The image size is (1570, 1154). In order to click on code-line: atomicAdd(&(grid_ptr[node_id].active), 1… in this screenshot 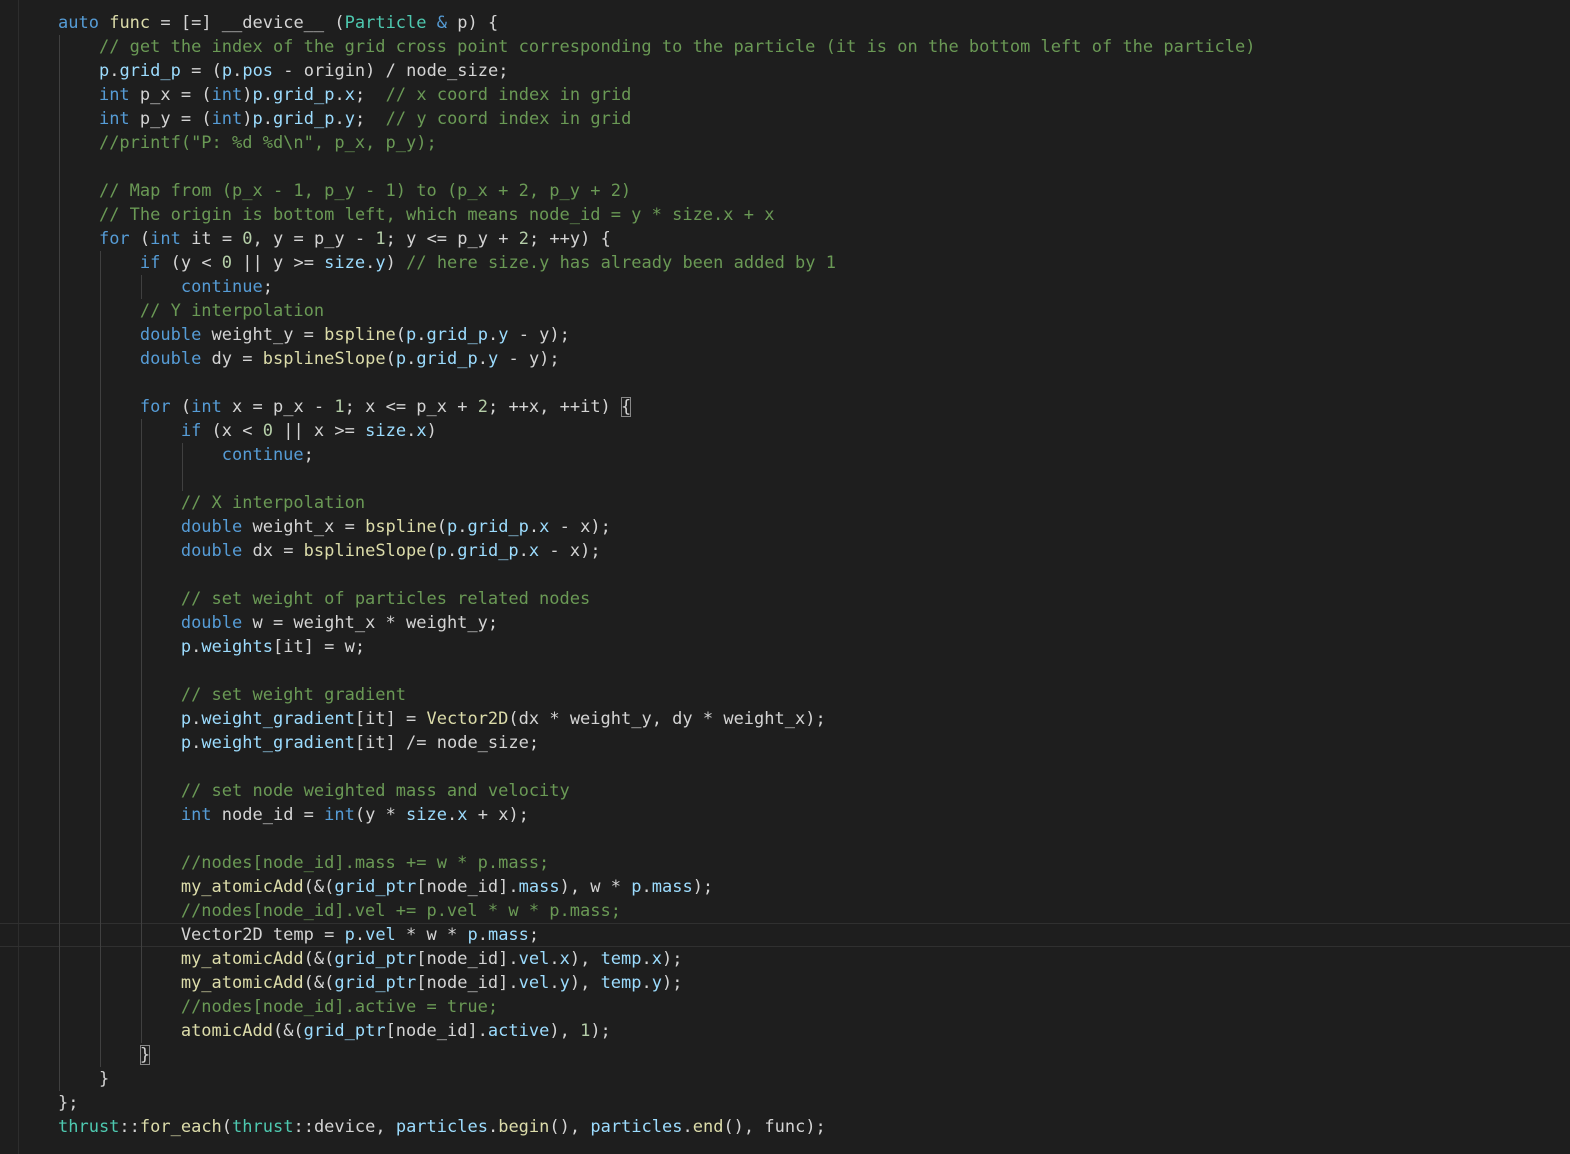, I will do `click(785, 1031)`.